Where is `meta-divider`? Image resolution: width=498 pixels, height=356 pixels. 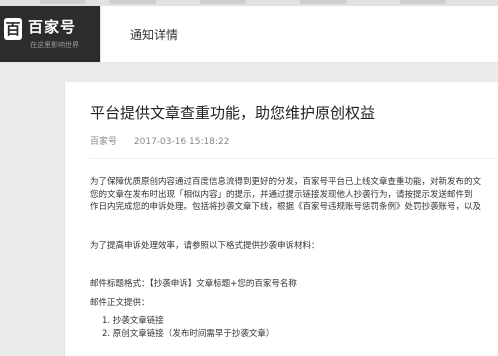 meta-divider is located at coordinates (294, 158).